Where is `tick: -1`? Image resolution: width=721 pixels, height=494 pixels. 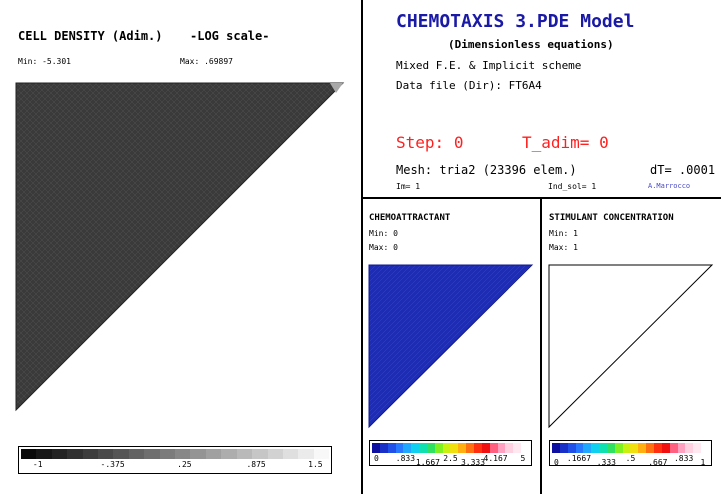 tick: -1 is located at coordinates (37, 464).